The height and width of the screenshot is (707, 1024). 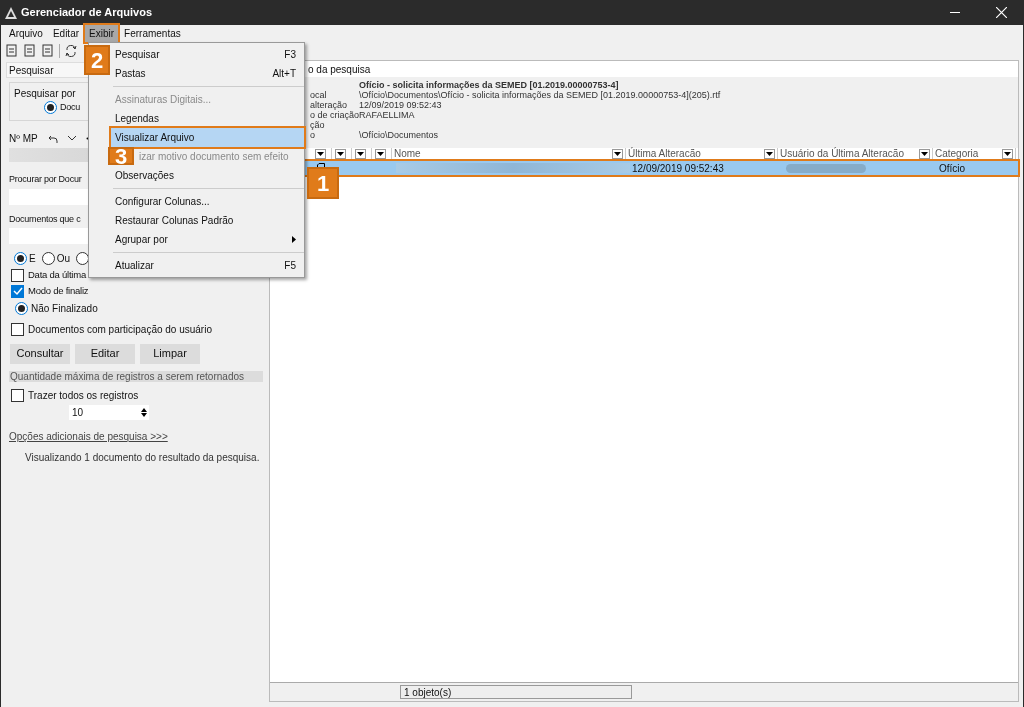 I want to click on window-title: Gerenciador de Arquivos, so click(x=87, y=13).